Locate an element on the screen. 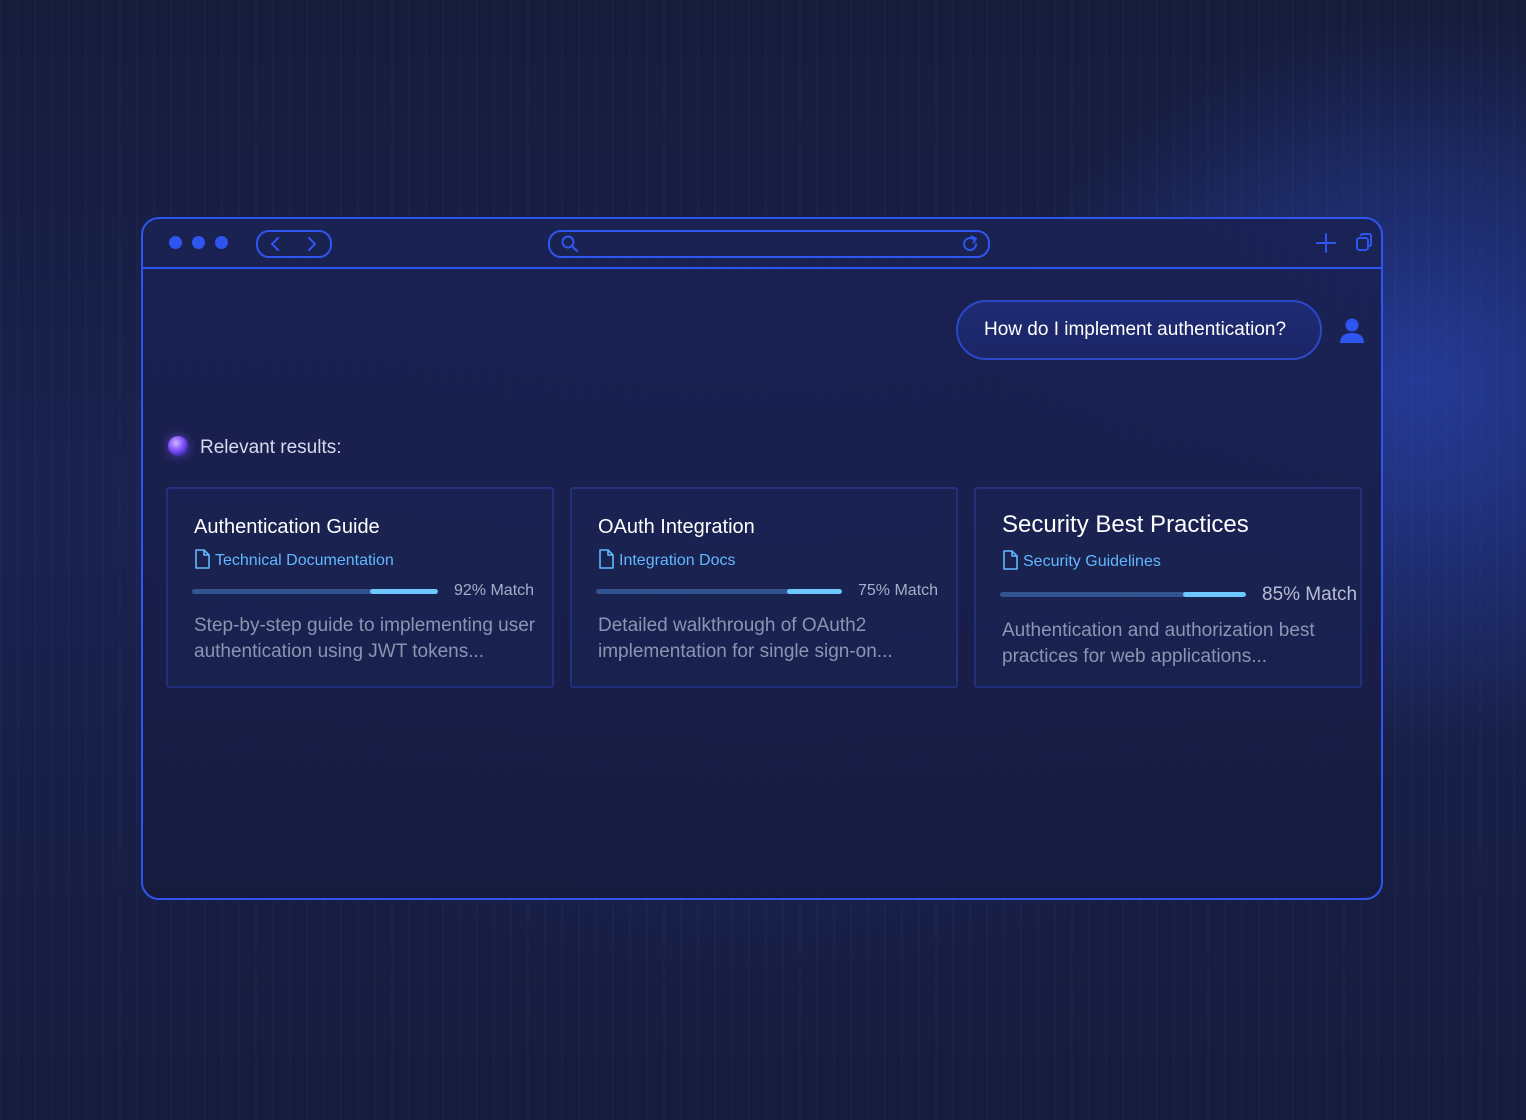 The height and width of the screenshot is (1120, 1526). results-heading: Relevant results: is located at coordinates (271, 447).